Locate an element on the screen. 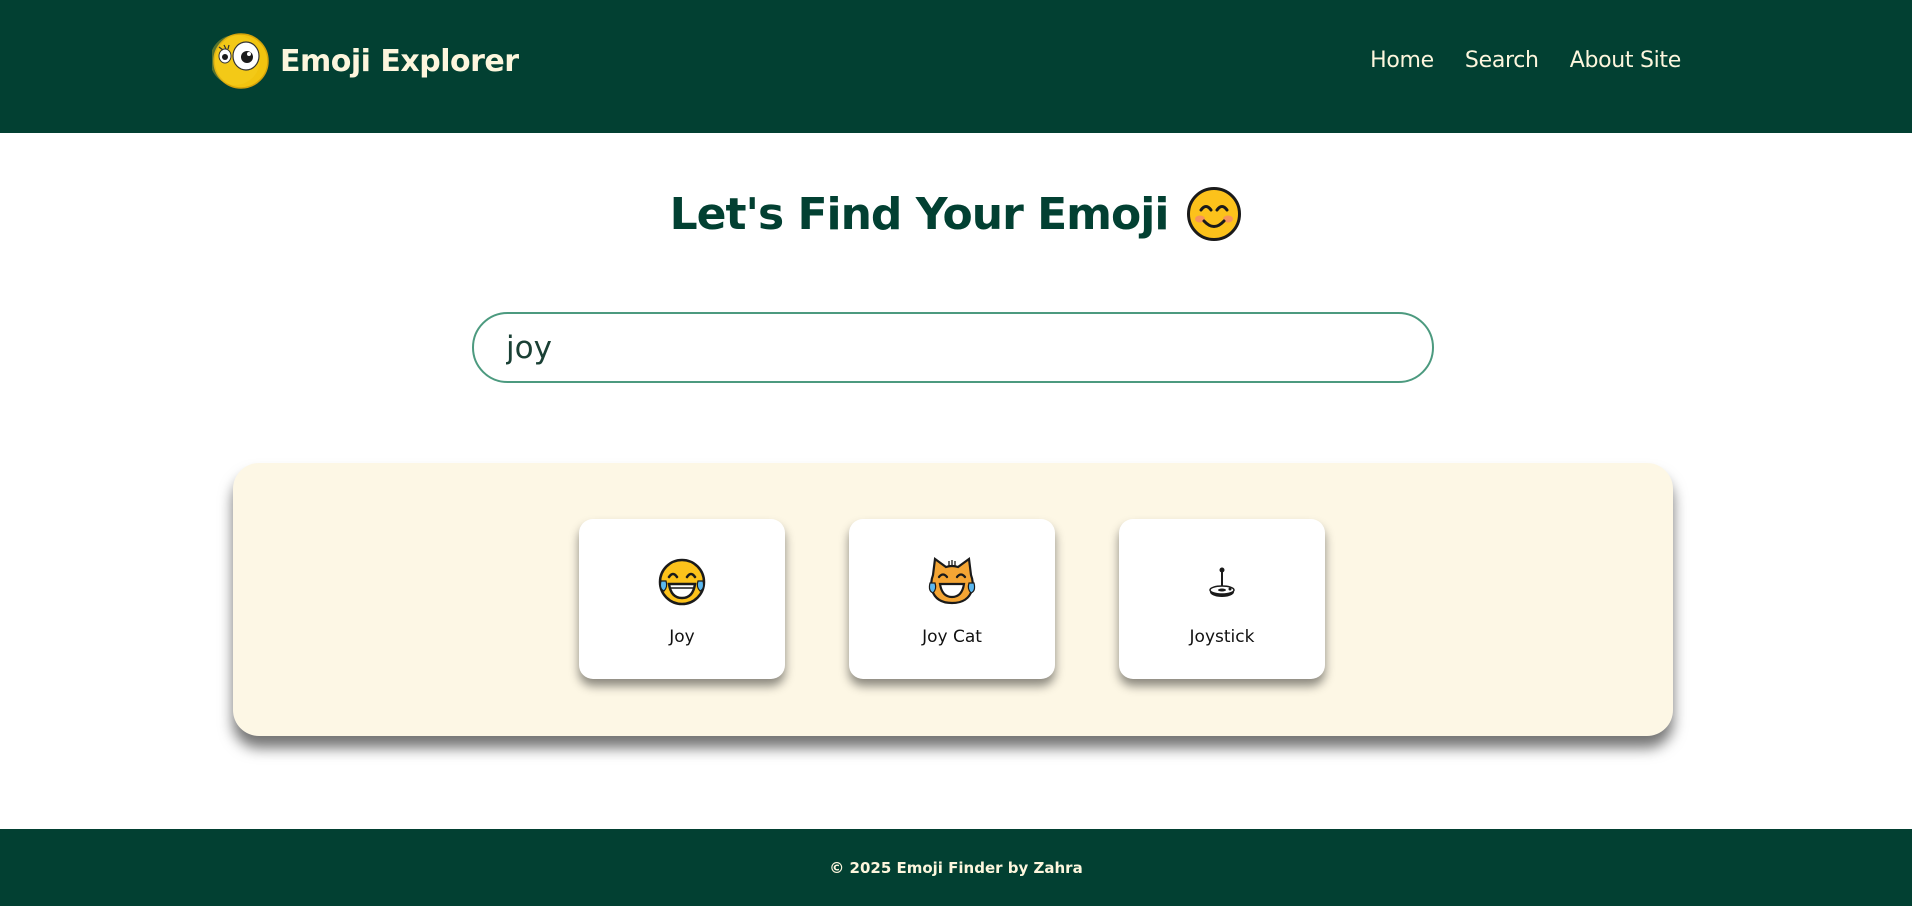 This screenshot has height=906, width=1912. nav-home-link: Home is located at coordinates (1402, 60).